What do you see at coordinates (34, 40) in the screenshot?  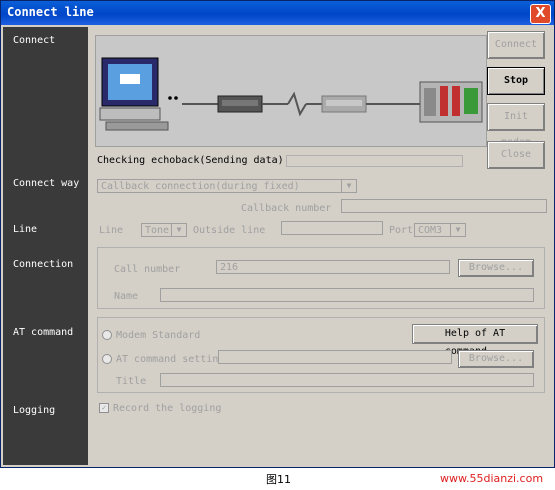 I see `label-connect: Connect` at bounding box center [34, 40].